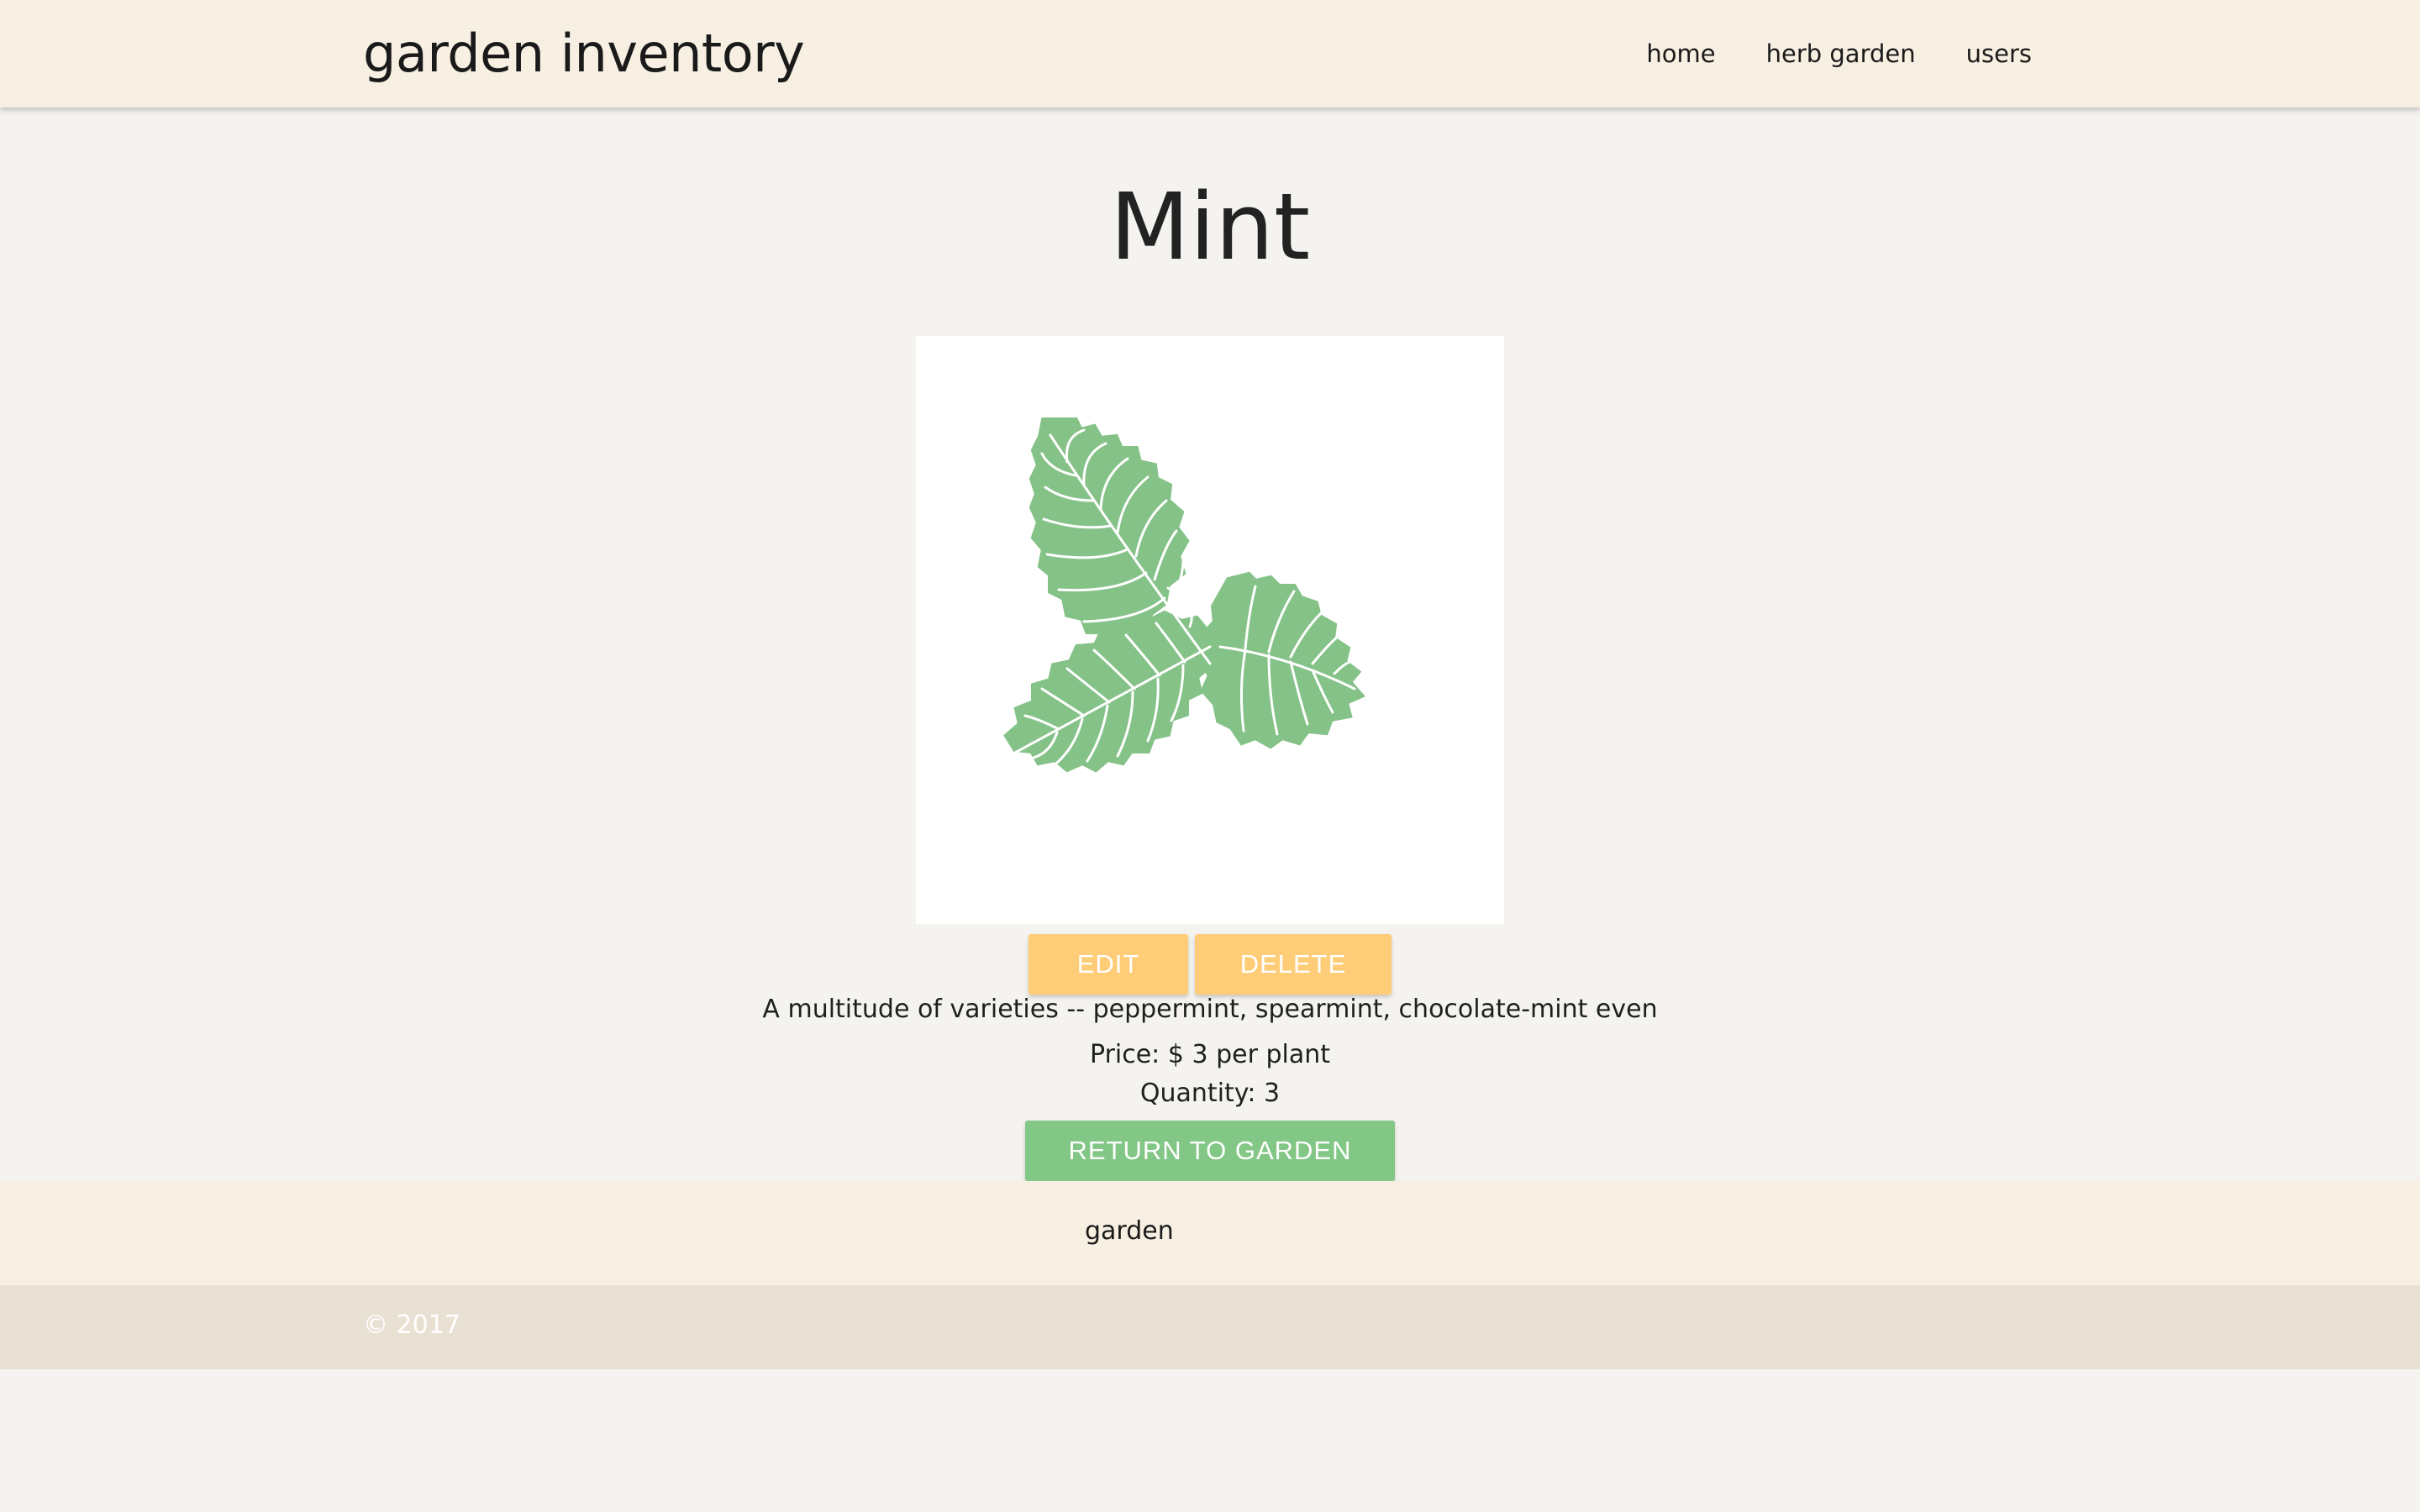 The height and width of the screenshot is (1512, 2420). Describe the element at coordinates (1210, 1054) in the screenshot. I see `plant-price: Price: $ 3 per plant` at that location.